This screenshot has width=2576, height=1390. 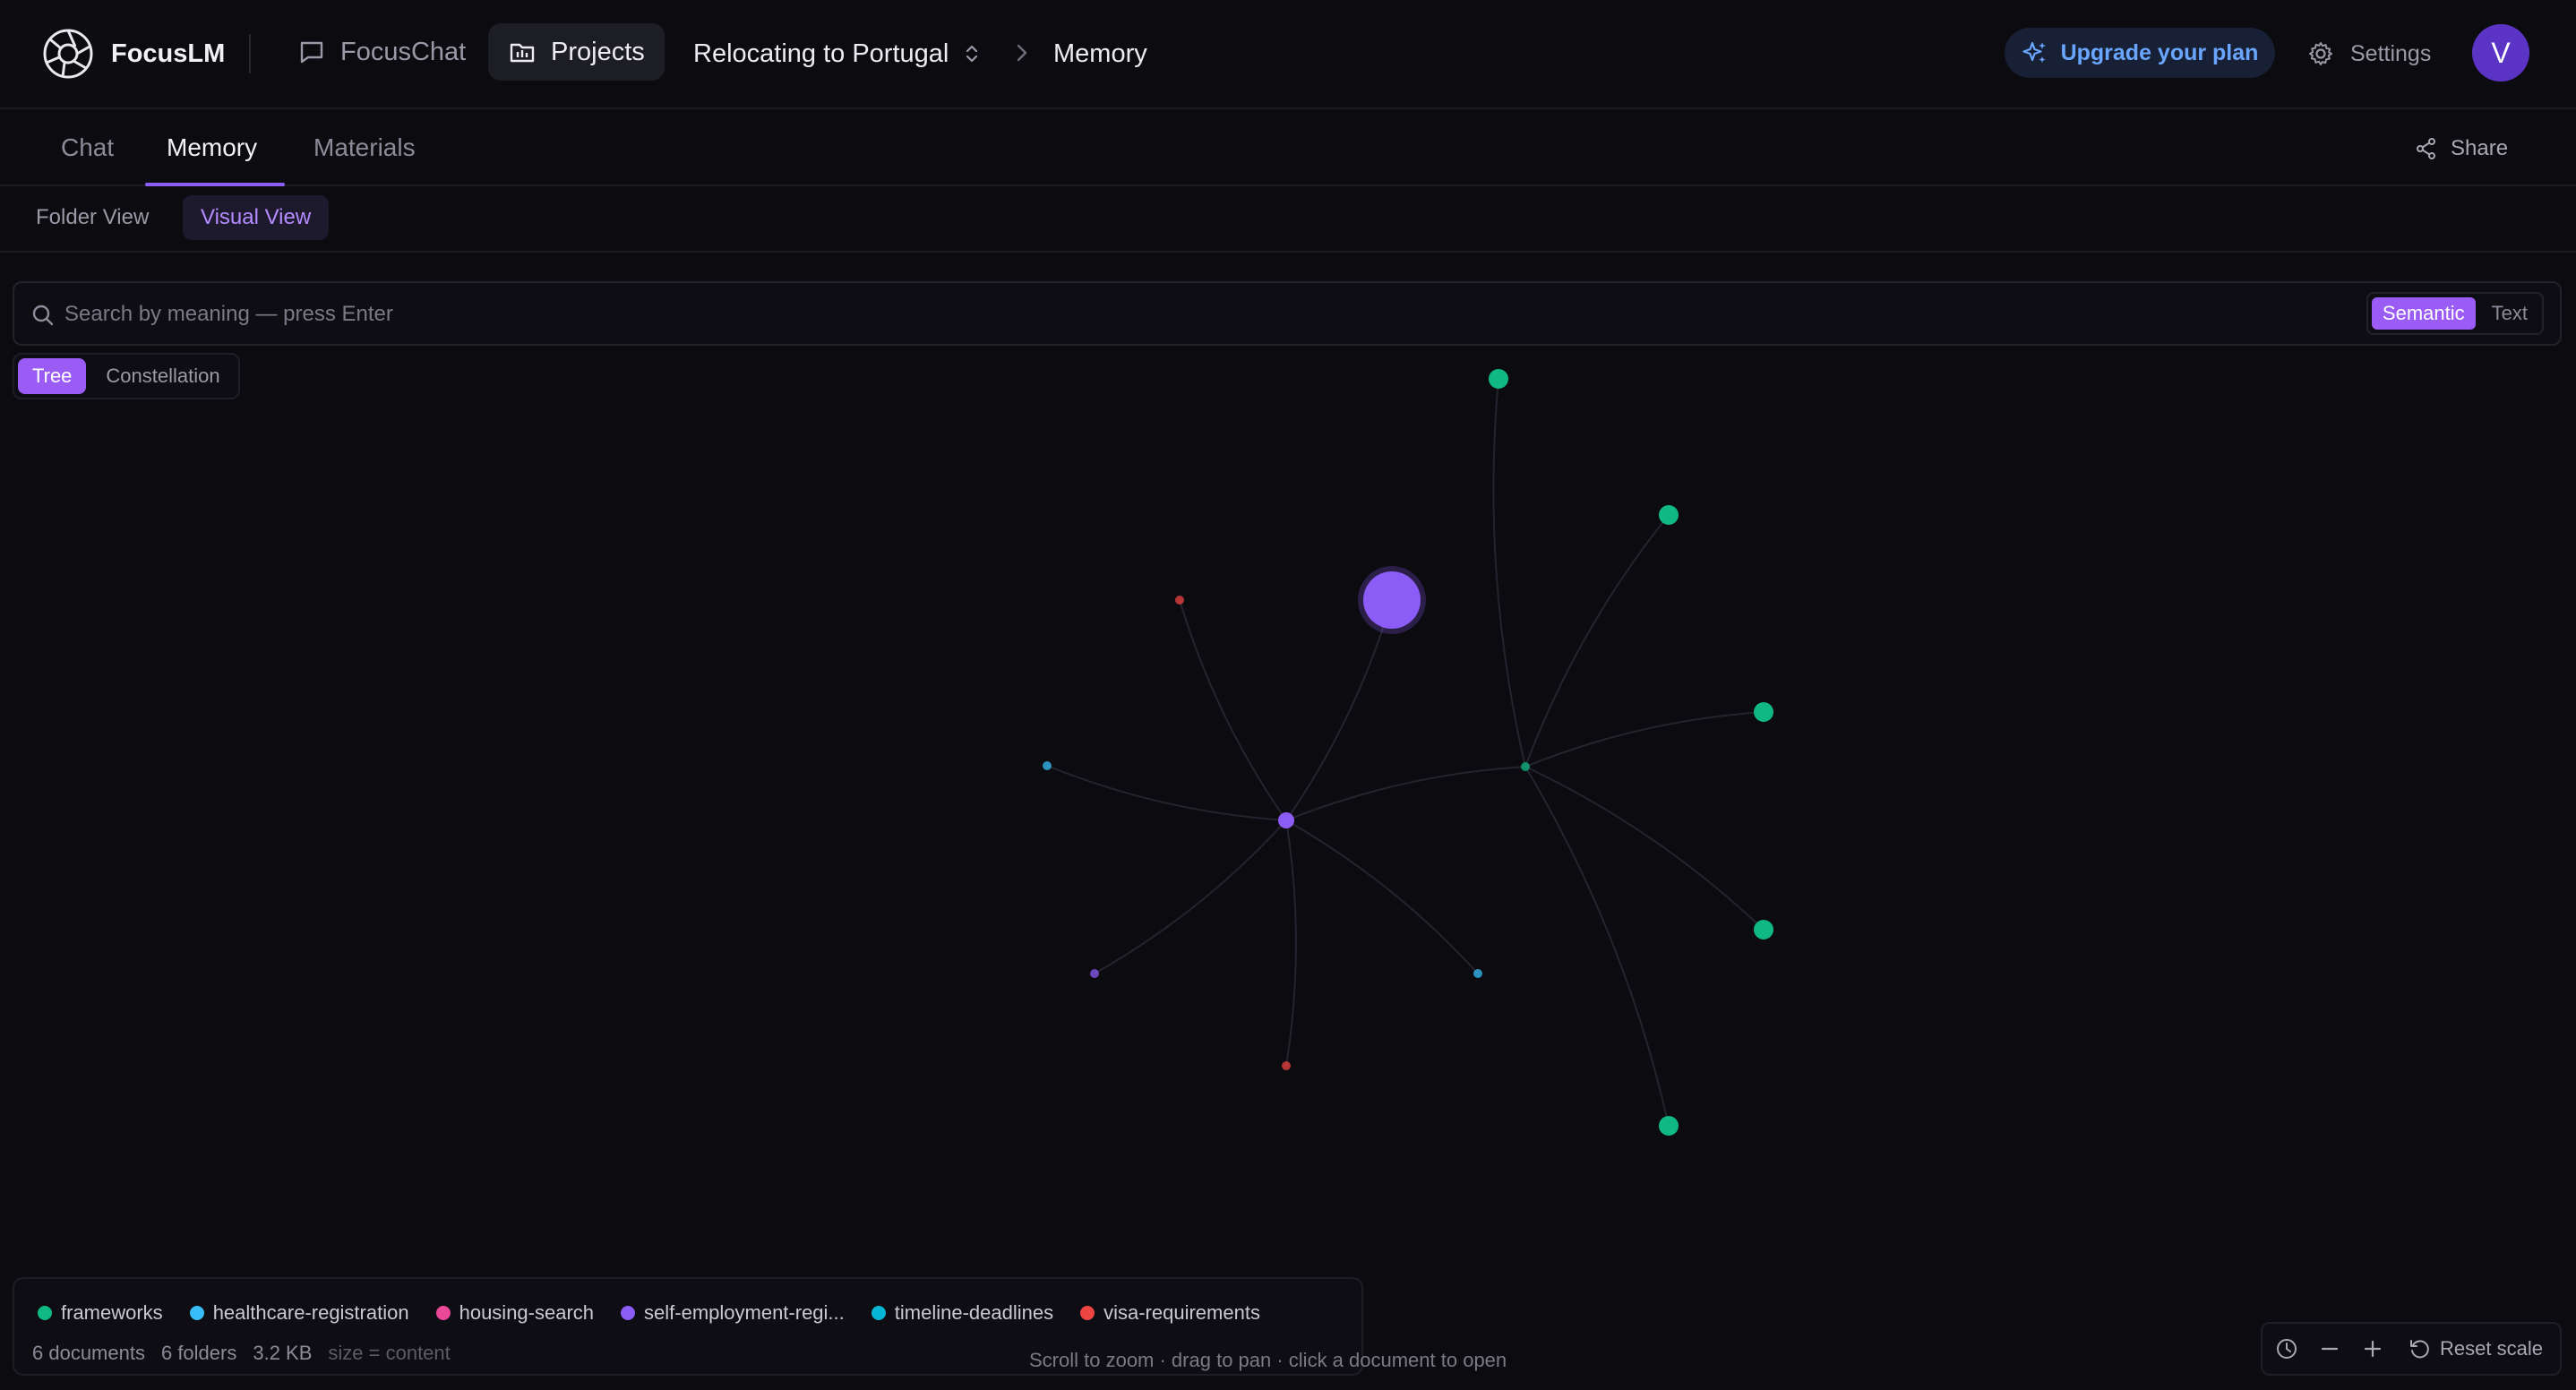 I want to click on sparkles-icon, so click(x=2034, y=52).